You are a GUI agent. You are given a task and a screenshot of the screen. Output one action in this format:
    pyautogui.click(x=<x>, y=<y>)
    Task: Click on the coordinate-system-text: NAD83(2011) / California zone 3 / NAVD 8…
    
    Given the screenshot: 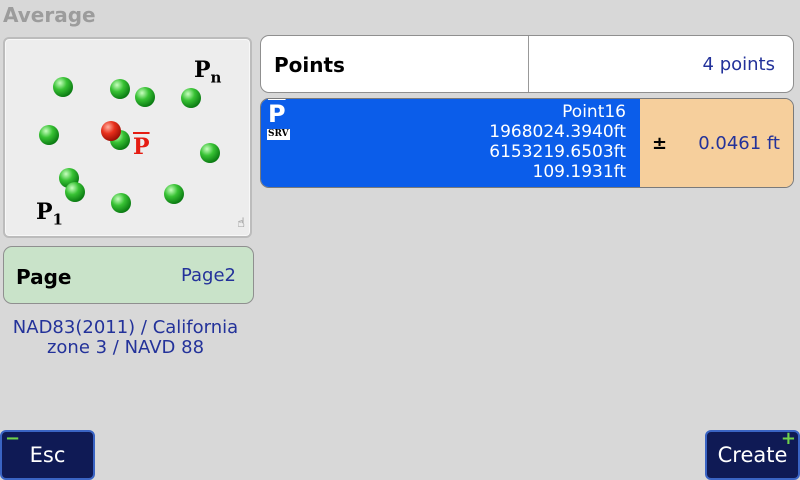 What is the action you would take?
    pyautogui.click(x=125, y=338)
    